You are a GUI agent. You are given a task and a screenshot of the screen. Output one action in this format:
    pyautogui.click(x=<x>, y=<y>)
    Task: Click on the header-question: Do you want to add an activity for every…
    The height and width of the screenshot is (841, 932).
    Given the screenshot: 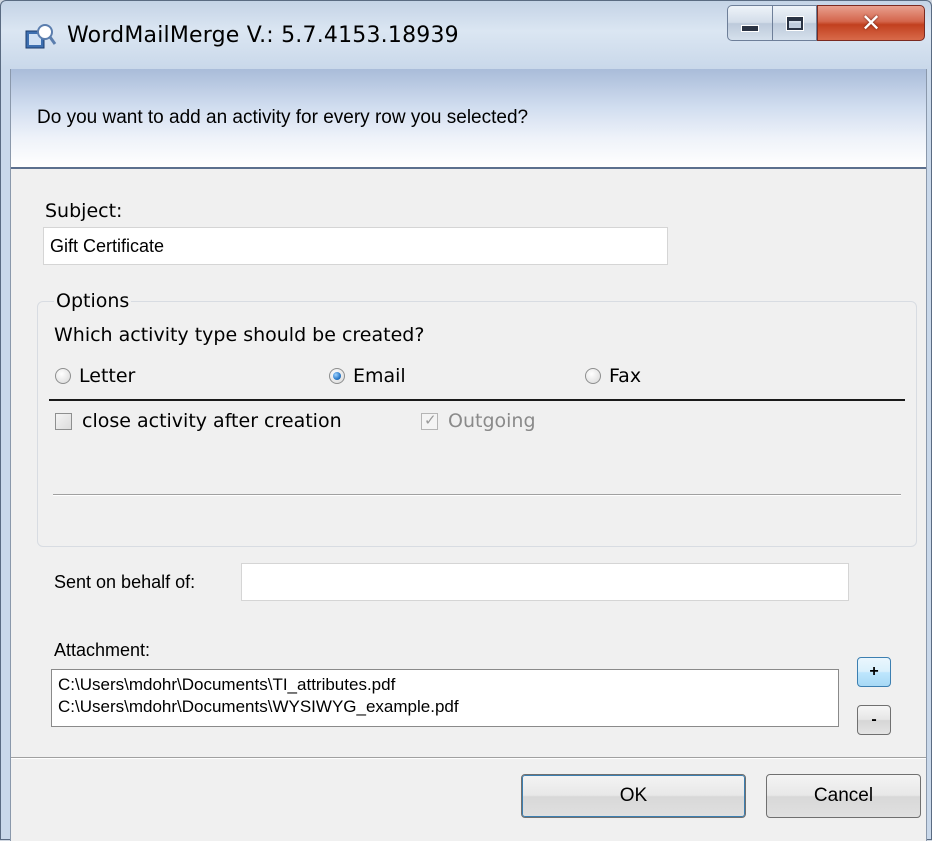 What is the action you would take?
    pyautogui.click(x=283, y=117)
    